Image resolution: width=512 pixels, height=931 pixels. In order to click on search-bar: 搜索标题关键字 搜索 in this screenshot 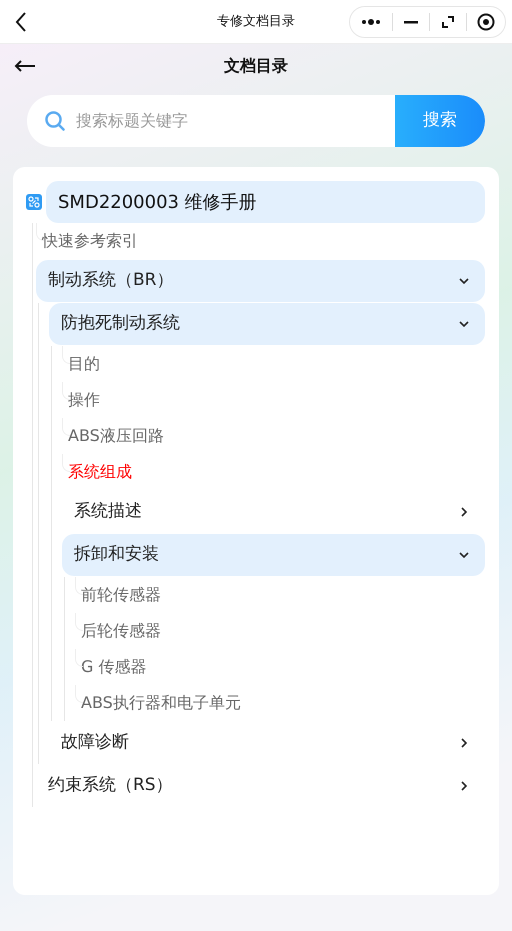, I will do `click(256, 121)`.